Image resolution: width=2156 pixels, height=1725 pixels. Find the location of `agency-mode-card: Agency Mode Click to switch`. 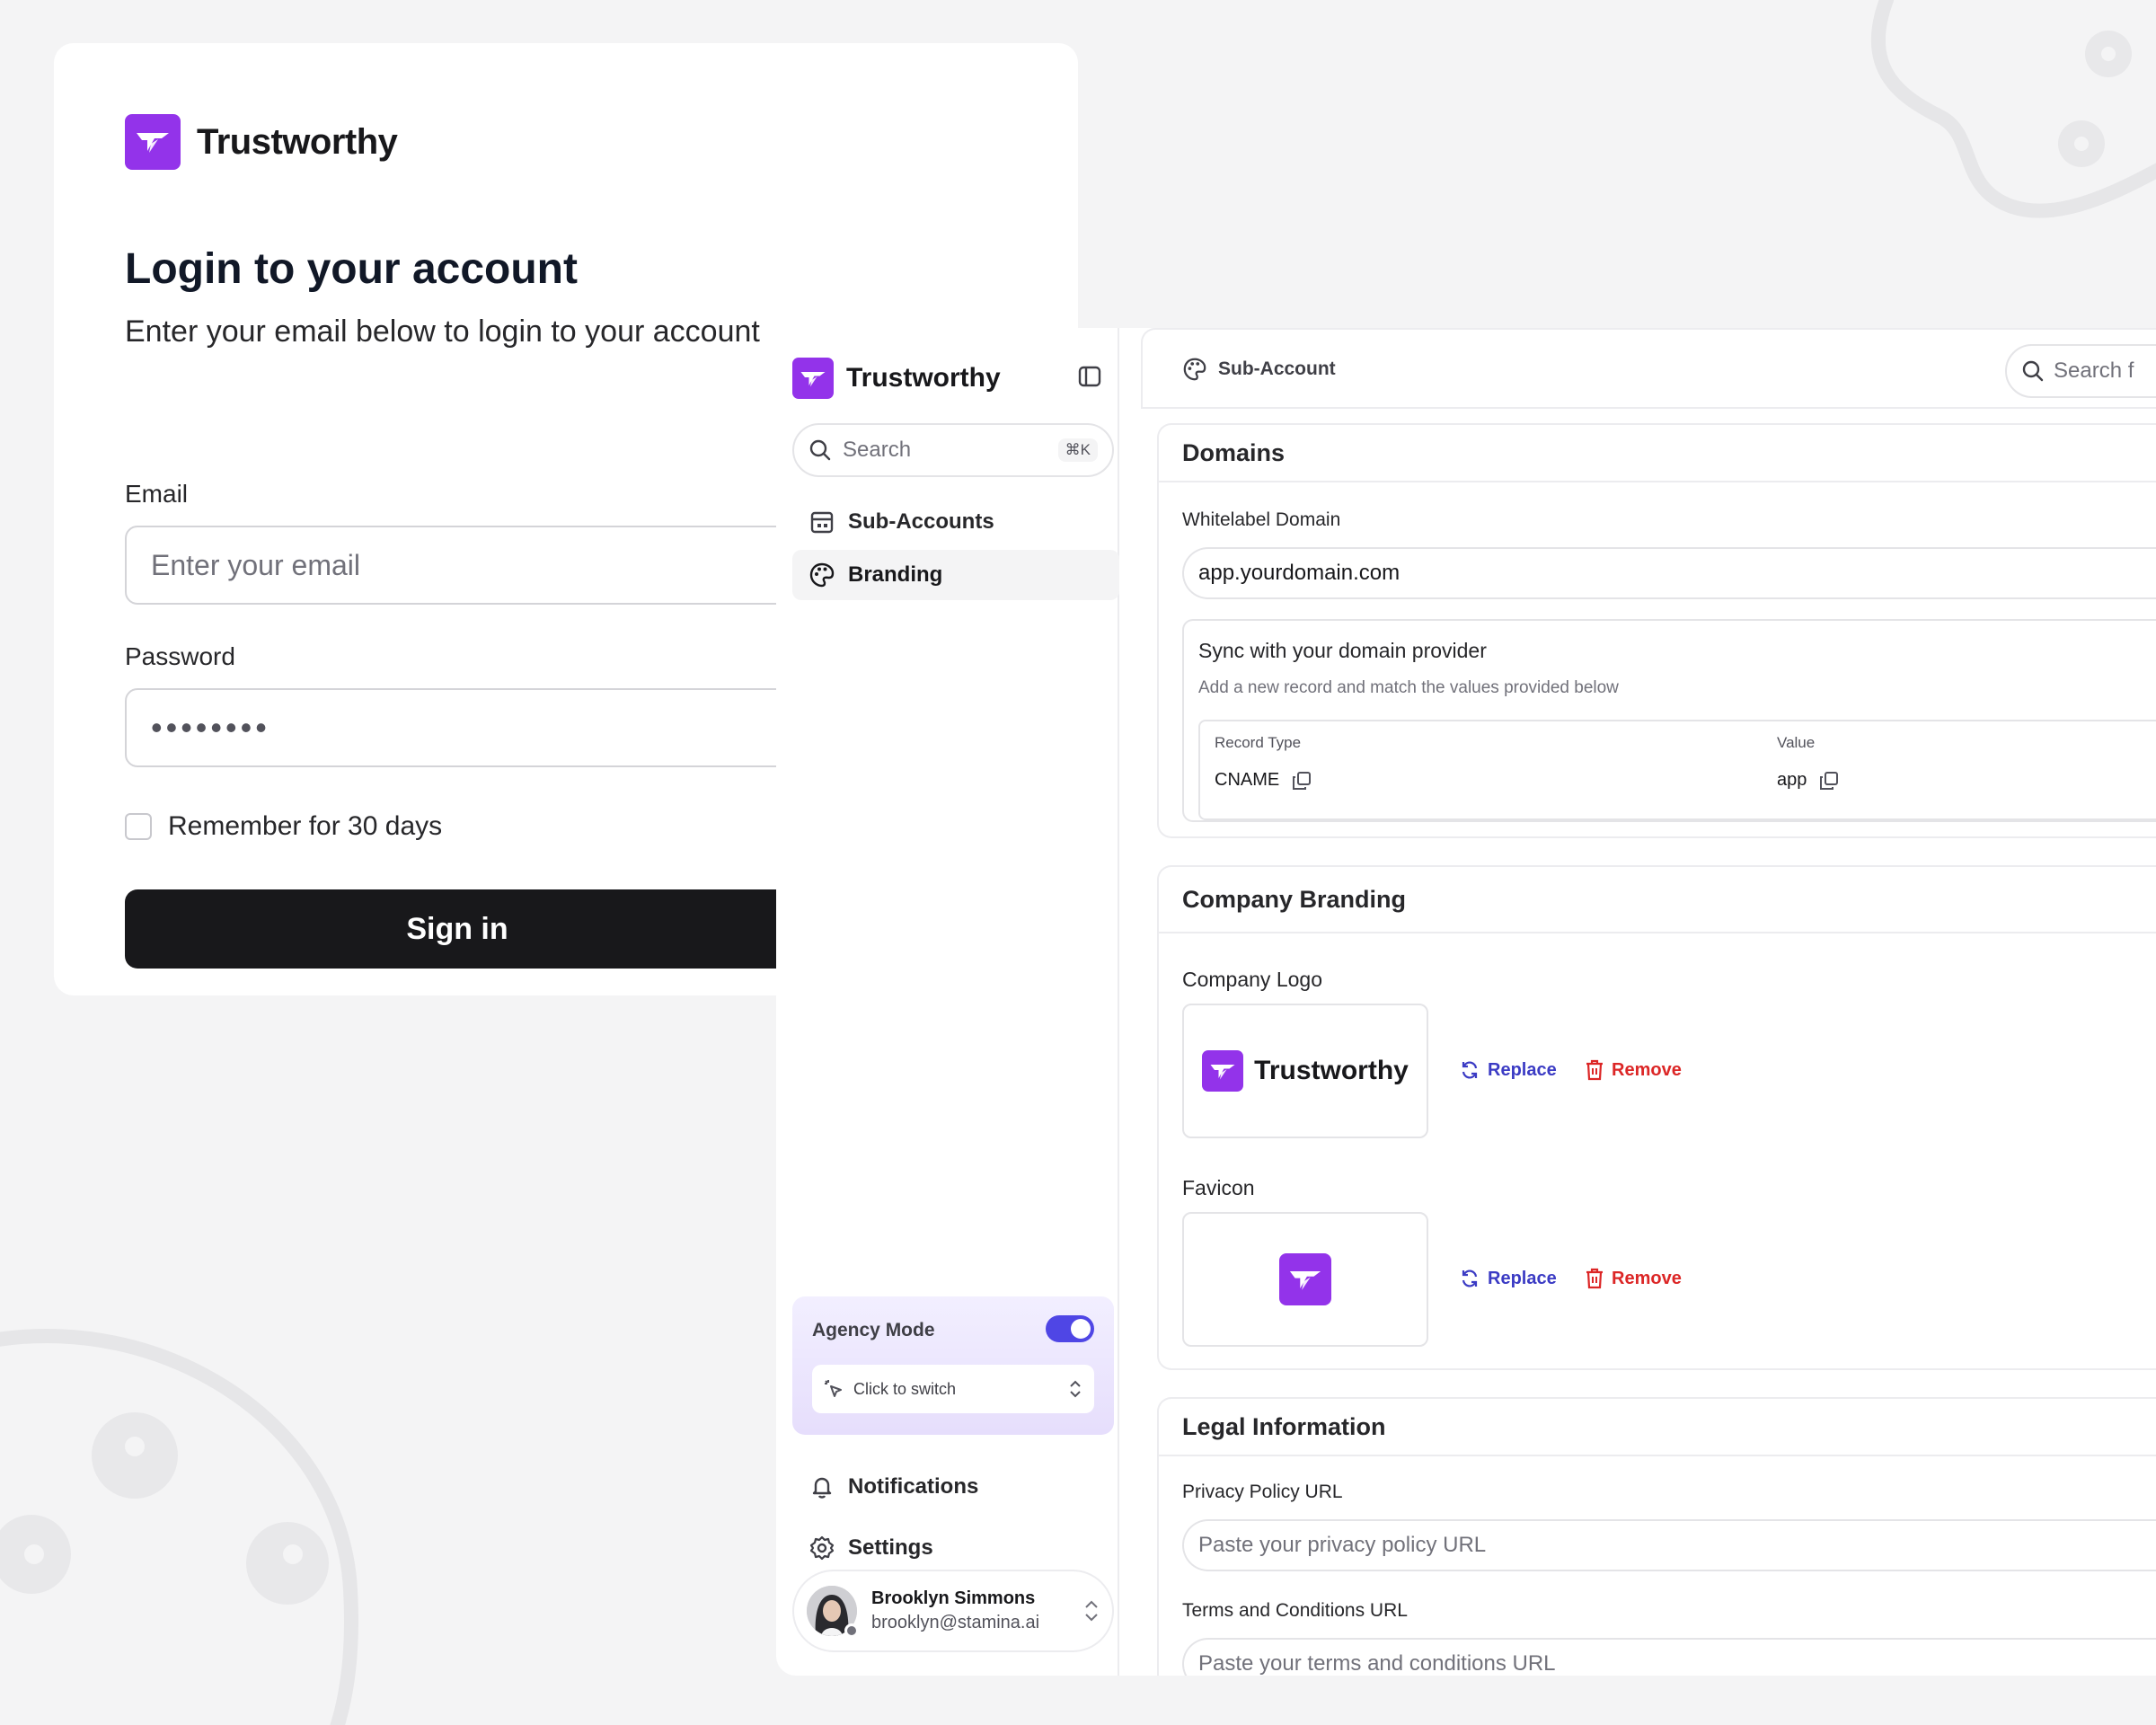

agency-mode-card: Agency Mode Click to switch is located at coordinates (953, 1365).